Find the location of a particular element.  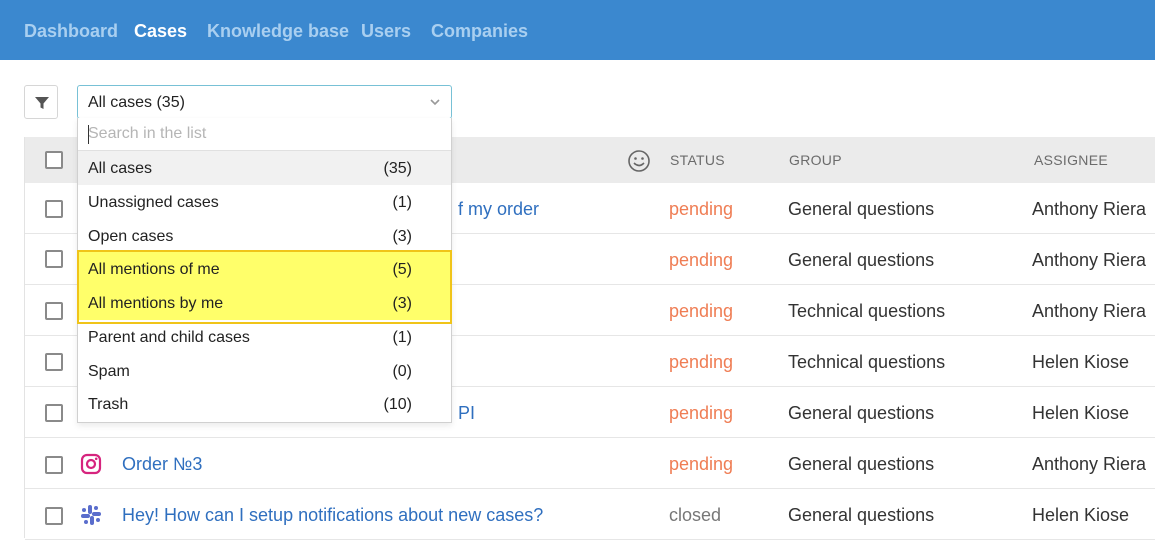

case-subject: f my order is located at coordinates (498, 209).